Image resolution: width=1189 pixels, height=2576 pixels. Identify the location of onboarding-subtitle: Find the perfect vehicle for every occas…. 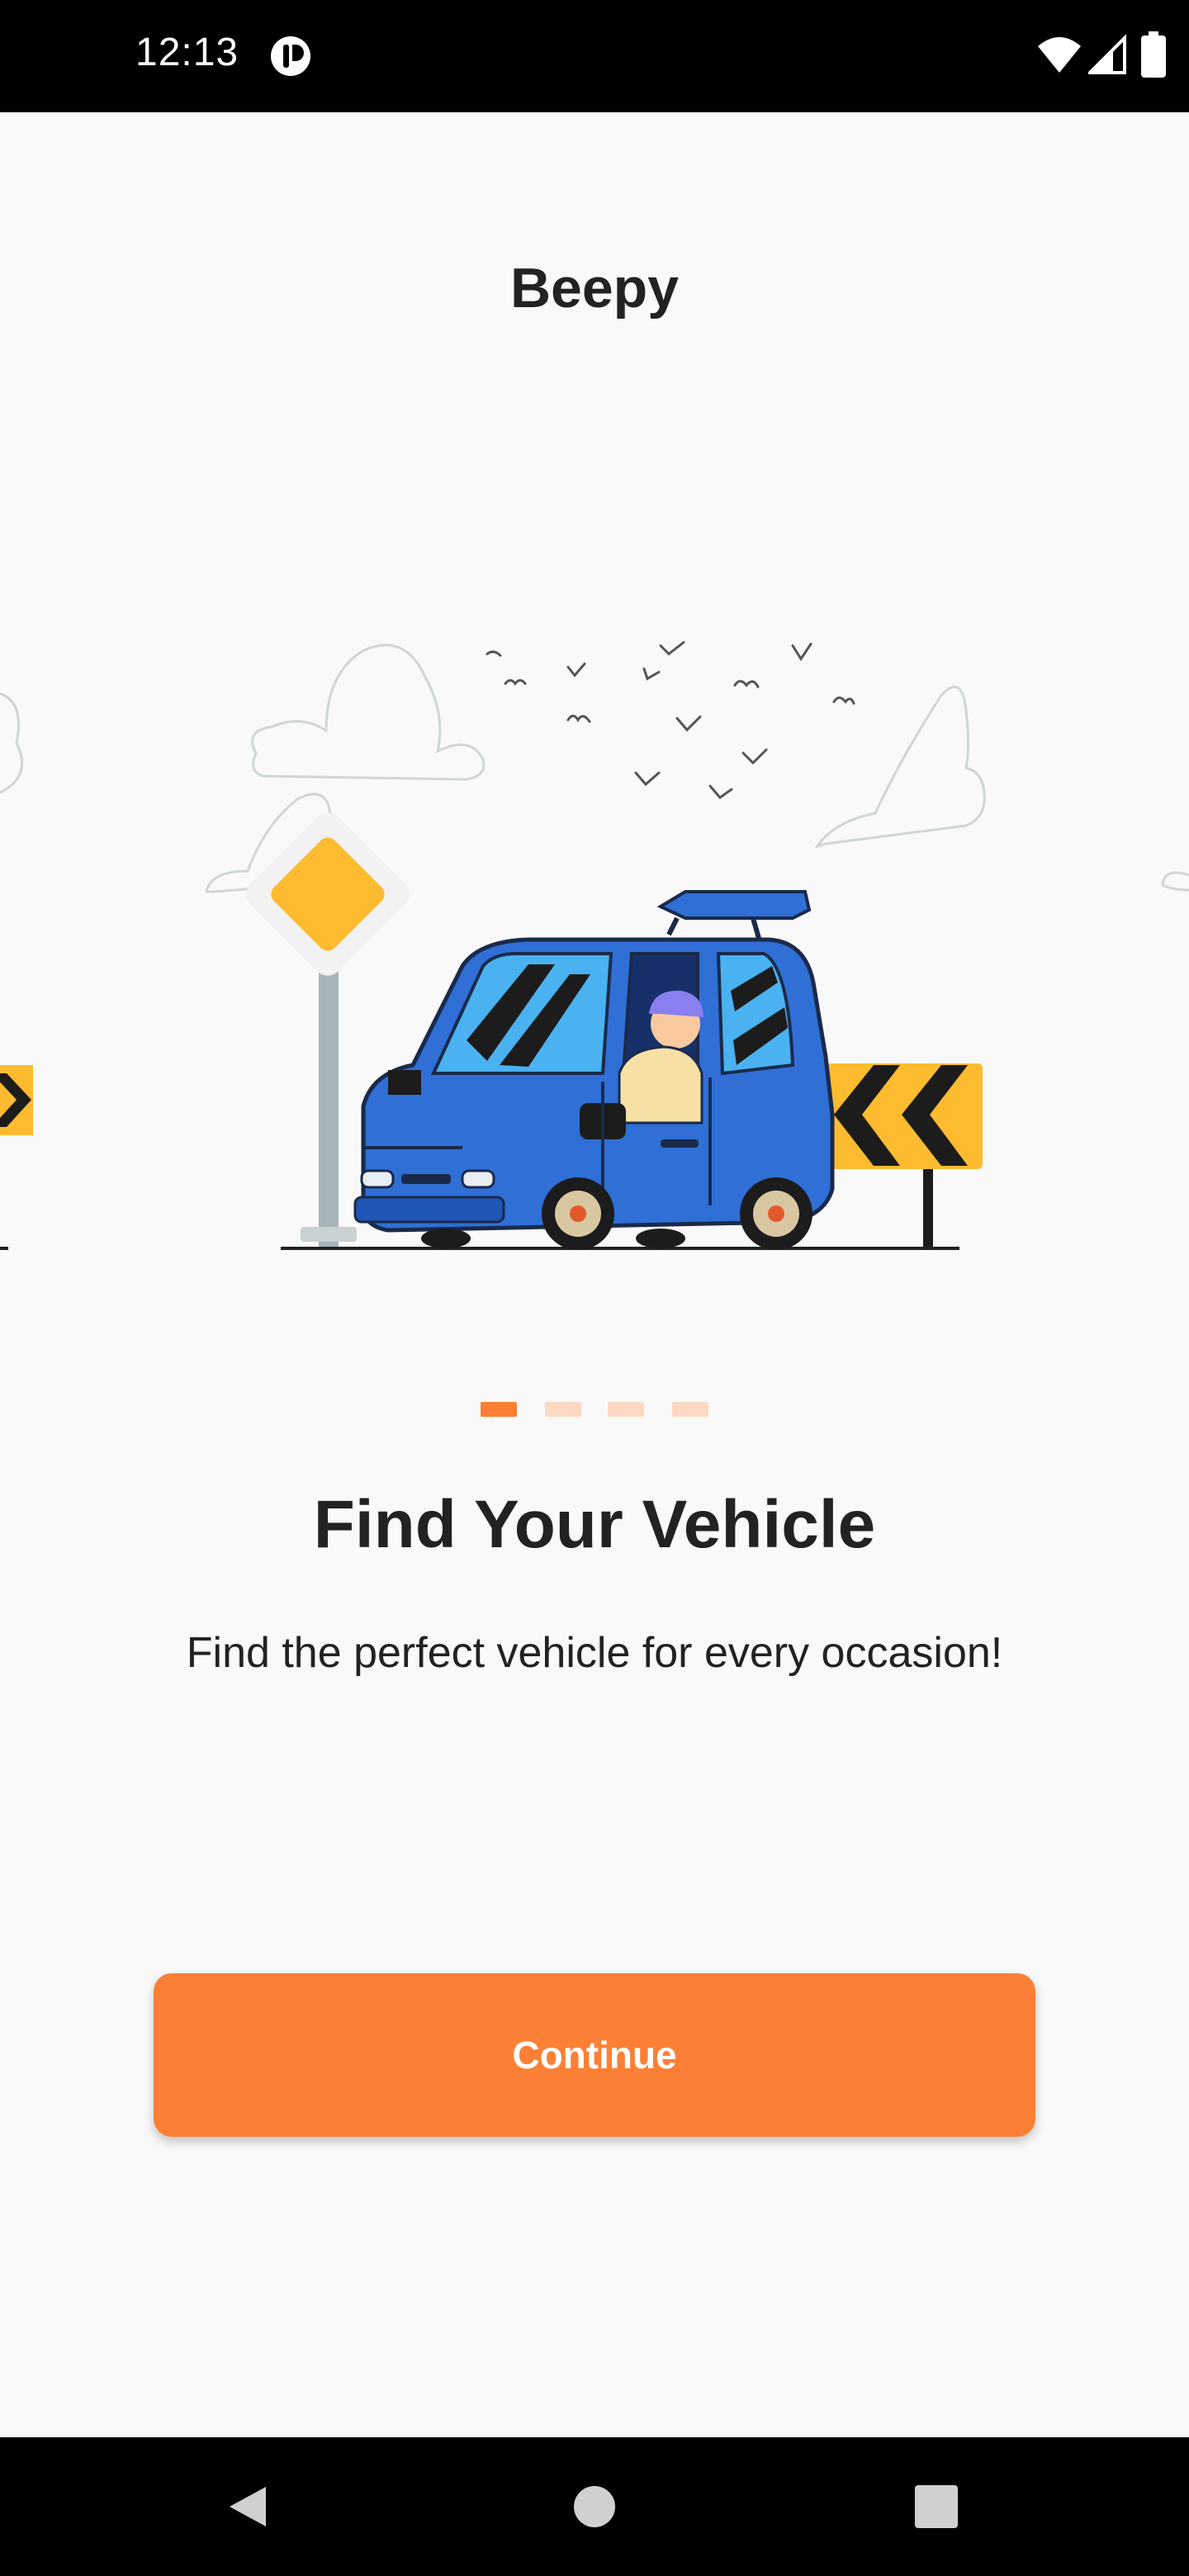
(594, 1653).